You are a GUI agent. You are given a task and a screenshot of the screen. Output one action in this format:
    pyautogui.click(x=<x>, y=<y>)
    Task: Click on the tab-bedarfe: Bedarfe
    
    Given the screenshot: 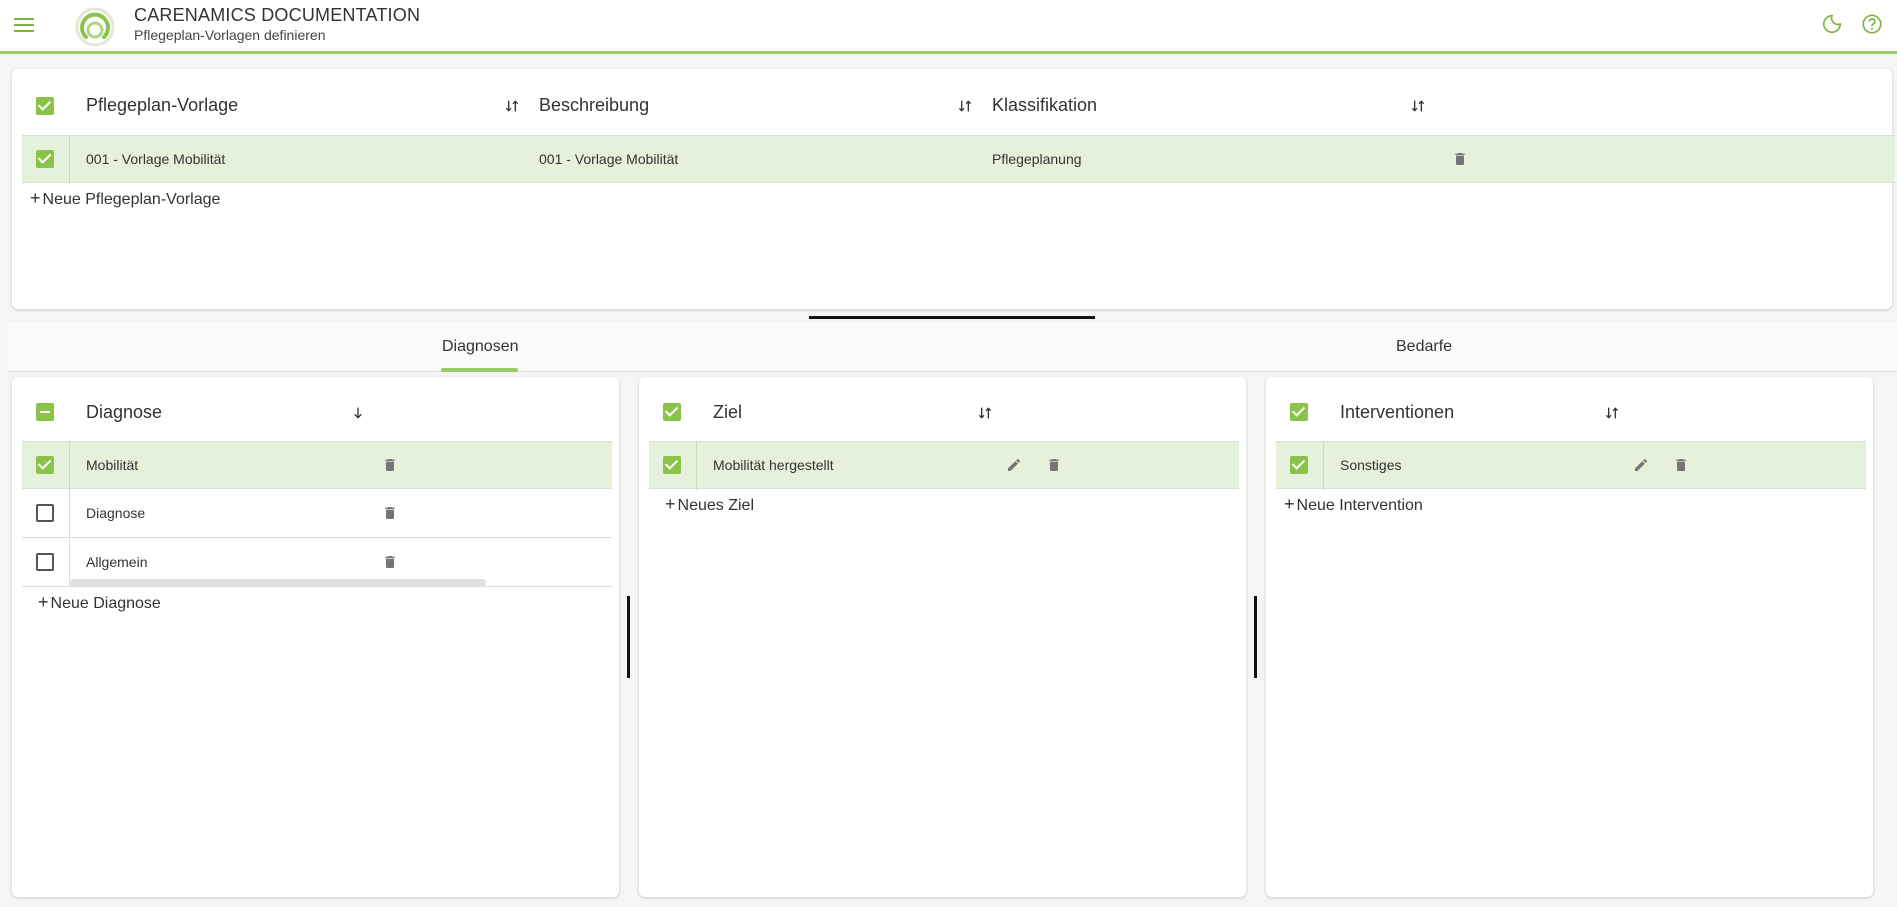 What is the action you would take?
    pyautogui.click(x=1424, y=347)
    